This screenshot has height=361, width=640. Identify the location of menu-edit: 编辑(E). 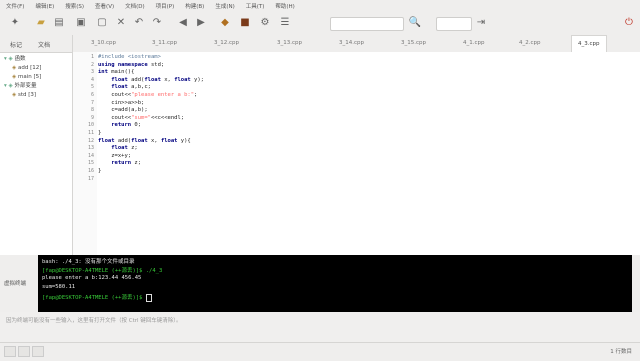
(44, 5).